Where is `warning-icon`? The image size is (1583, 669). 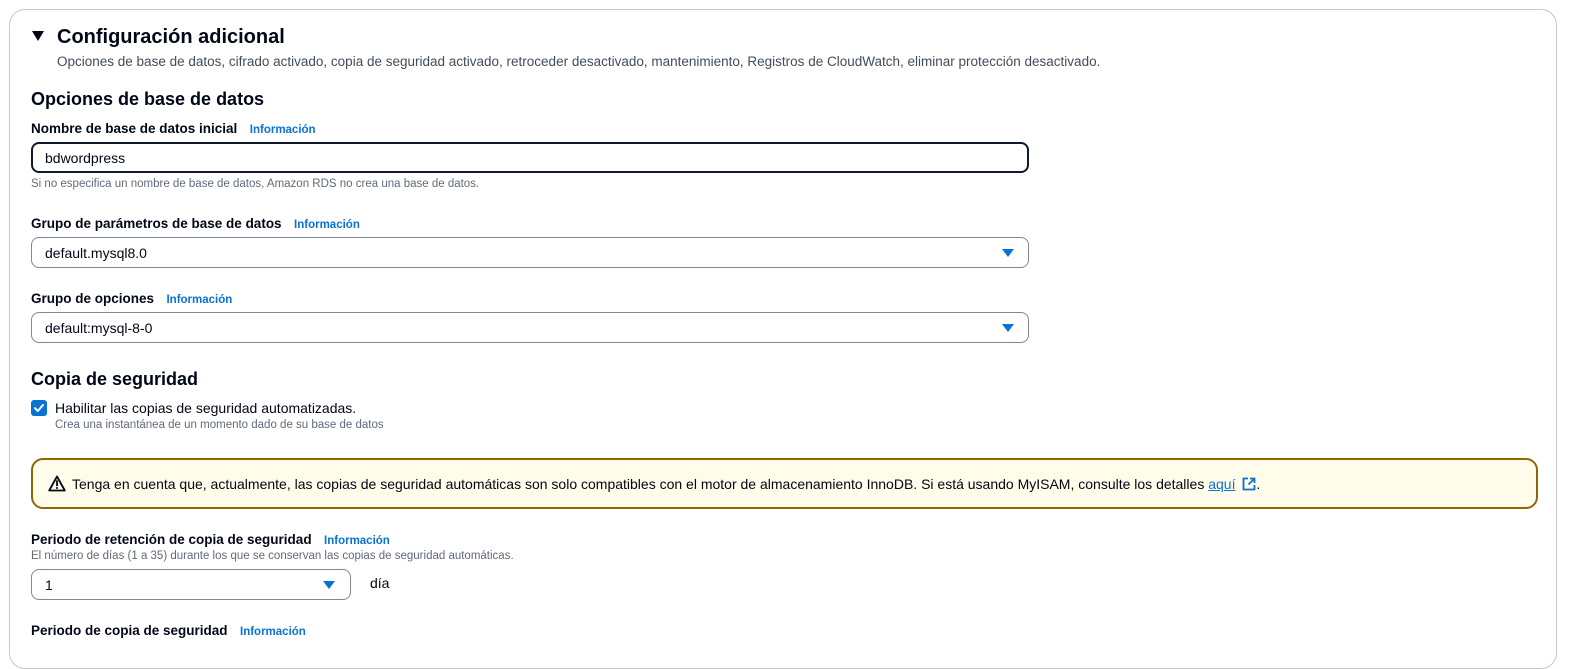
warning-icon is located at coordinates (57, 483).